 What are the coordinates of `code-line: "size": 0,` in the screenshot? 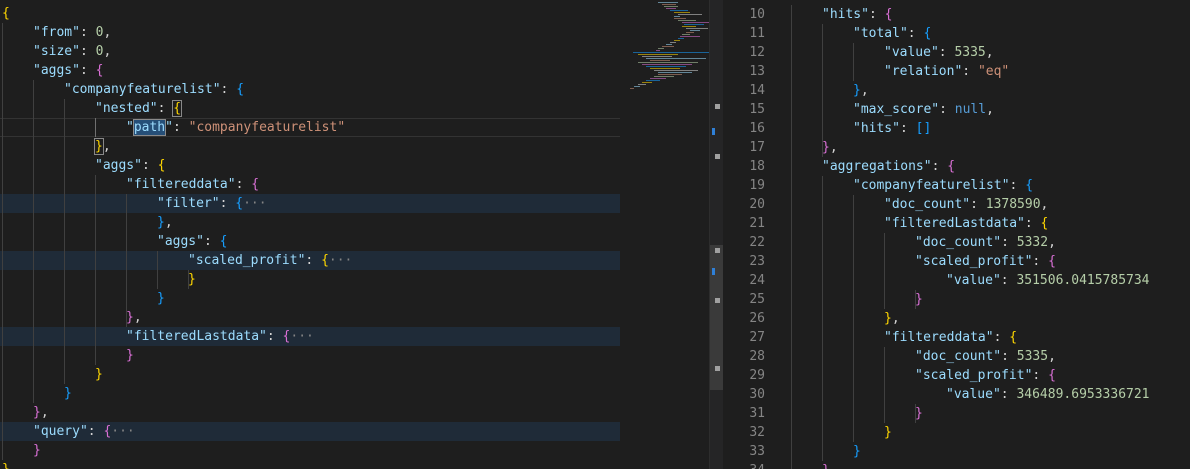 It's located at (310, 51).